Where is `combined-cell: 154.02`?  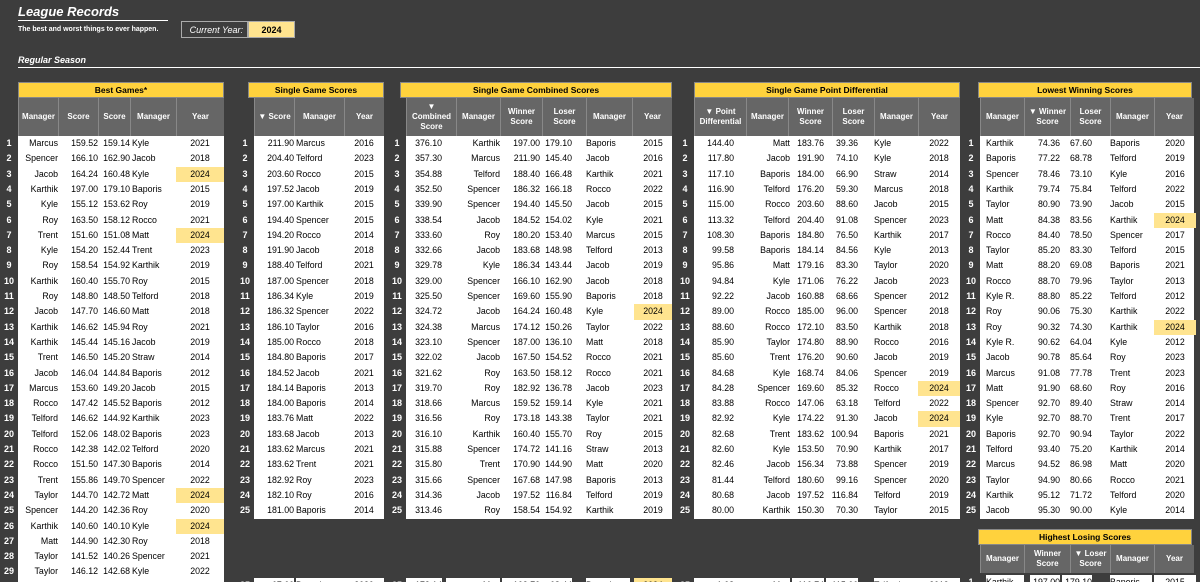 combined-cell: 154.02 is located at coordinates (558, 219).